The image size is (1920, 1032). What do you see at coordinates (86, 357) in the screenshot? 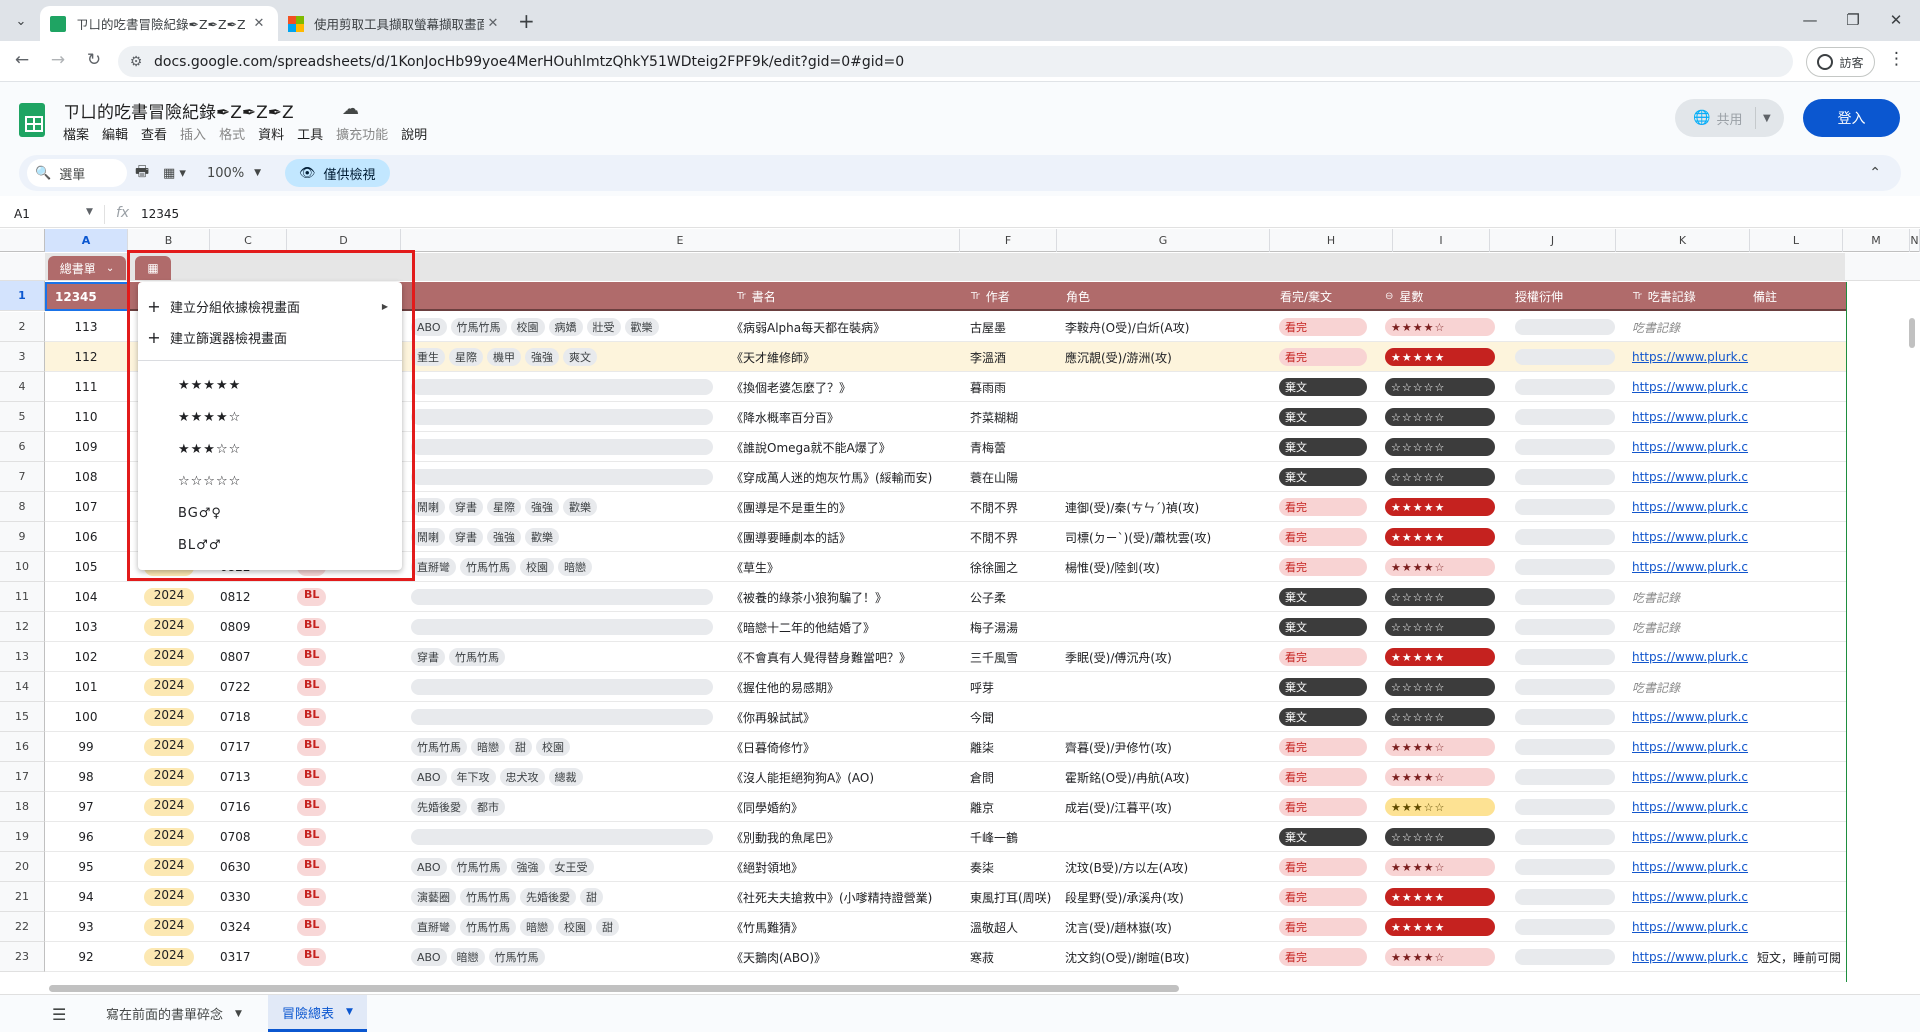
I see `id-cell: 112` at bounding box center [86, 357].